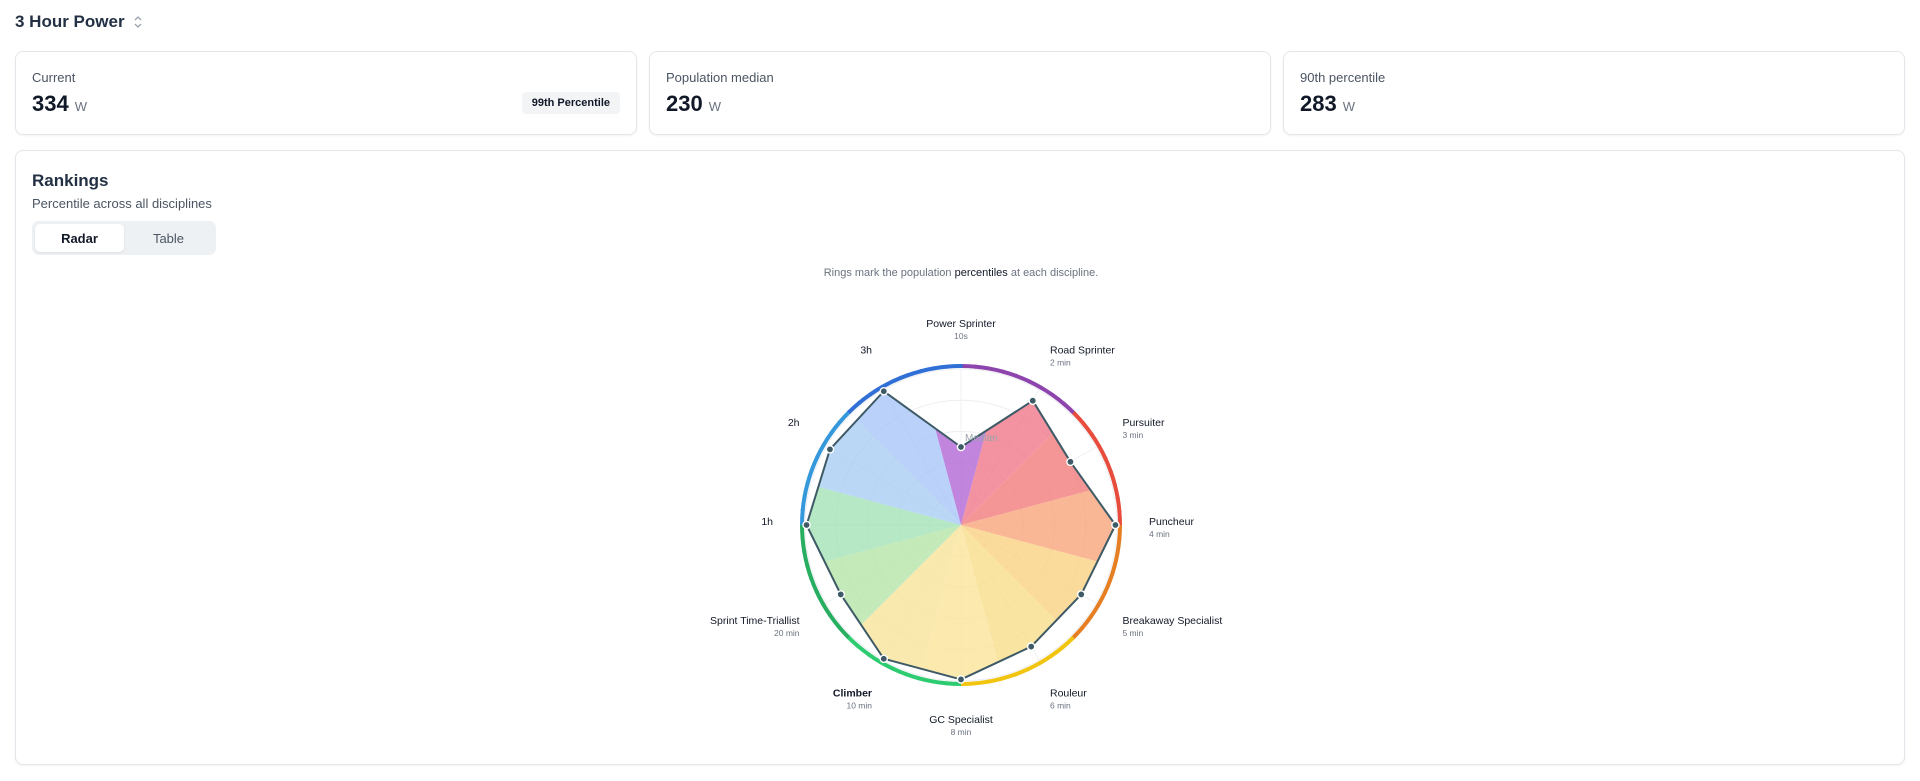 This screenshot has width=1920, height=781. I want to click on sort-icon, so click(138, 22).